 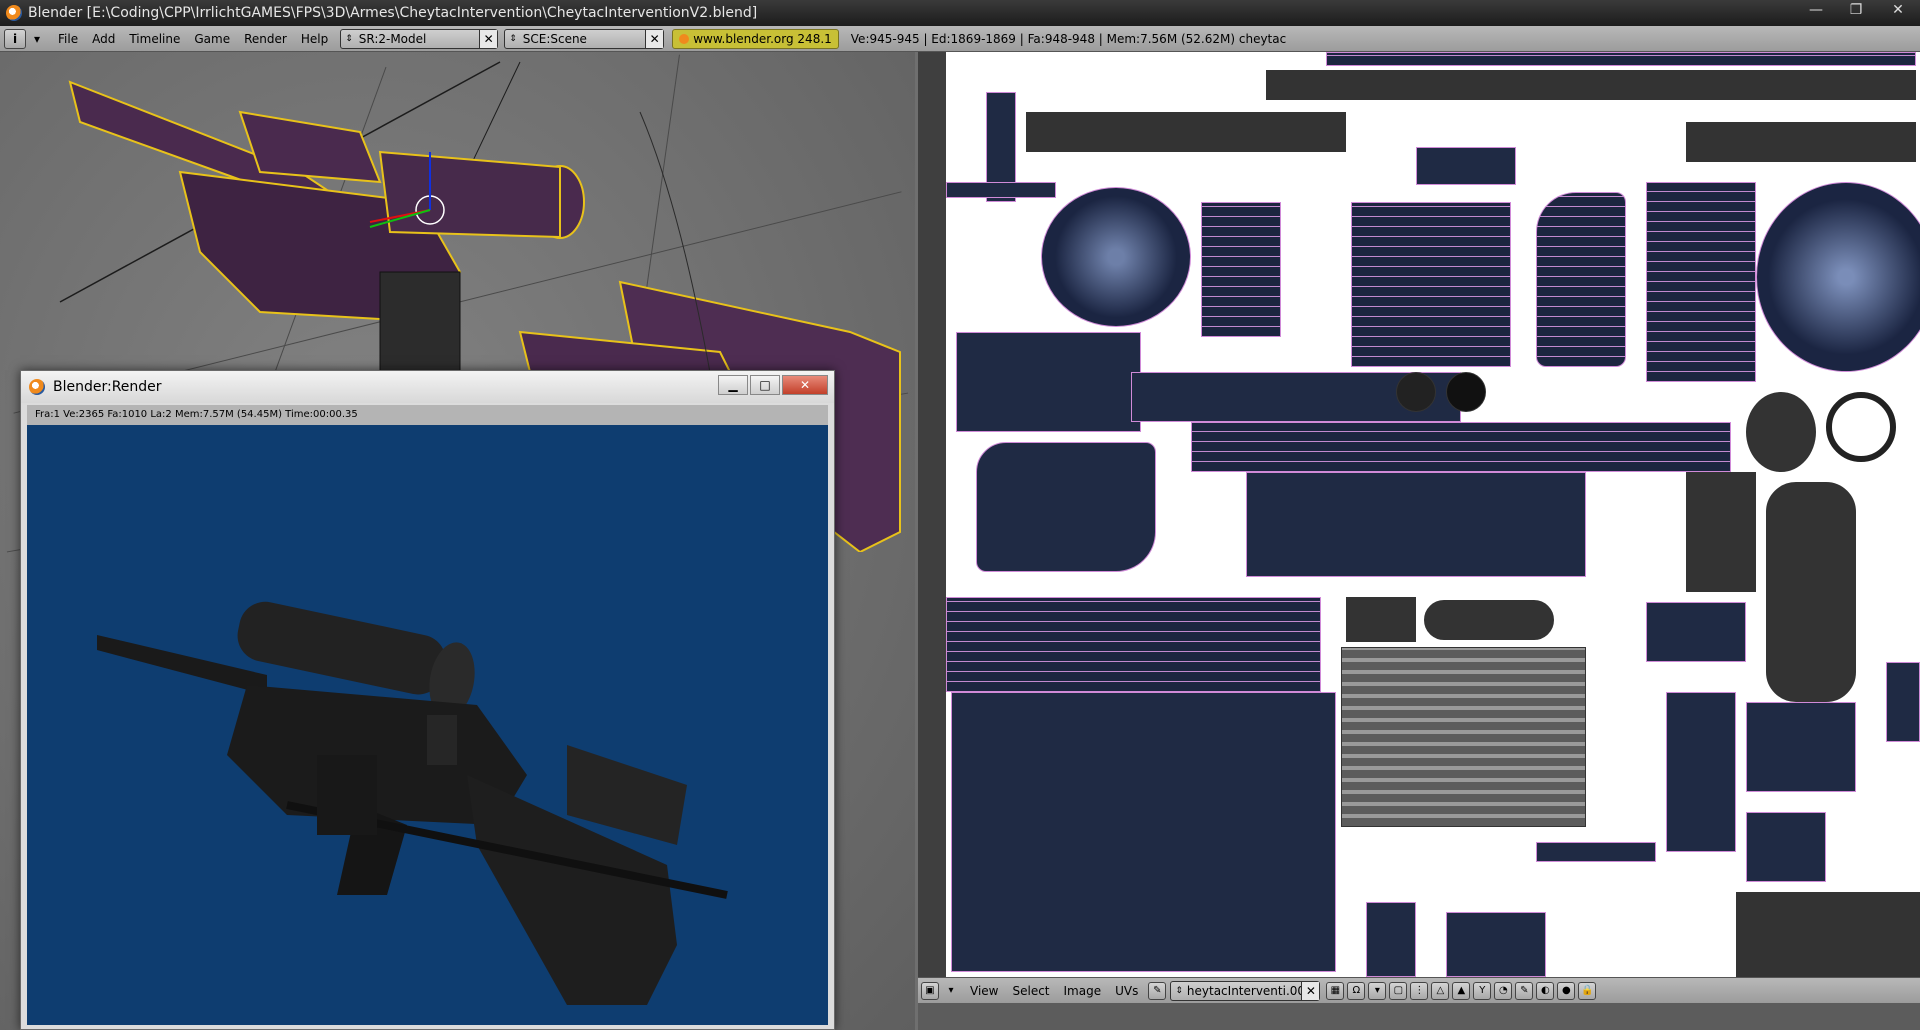 What do you see at coordinates (930, 990) in the screenshot?
I see `editor-type-button: ▣` at bounding box center [930, 990].